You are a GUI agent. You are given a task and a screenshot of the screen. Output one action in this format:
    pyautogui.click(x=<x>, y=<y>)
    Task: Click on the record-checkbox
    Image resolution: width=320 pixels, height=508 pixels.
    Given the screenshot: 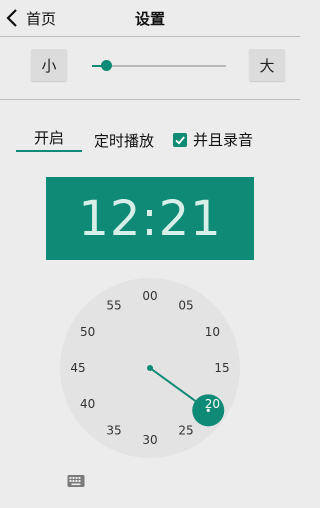 What is the action you would take?
    pyautogui.click(x=180, y=139)
    